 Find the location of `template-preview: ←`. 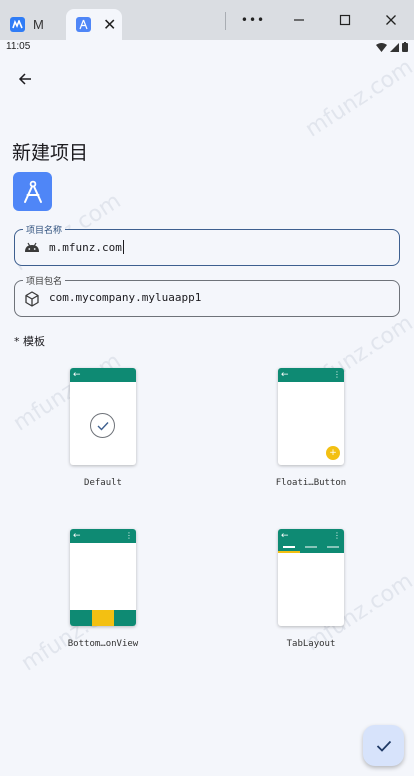

template-preview: ← is located at coordinates (103, 416).